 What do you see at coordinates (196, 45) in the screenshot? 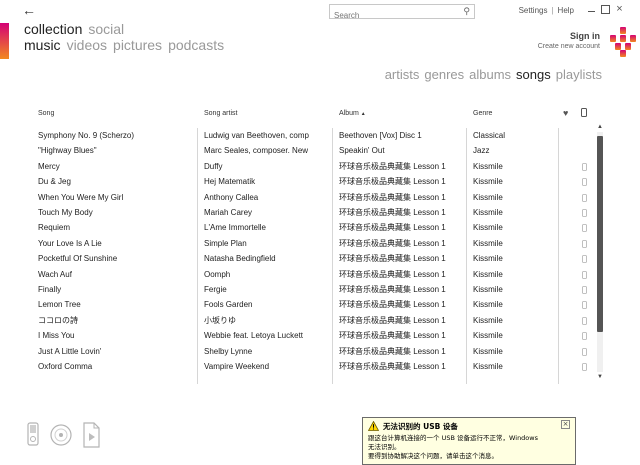
I see `pivot-podcasts: podcasts` at bounding box center [196, 45].